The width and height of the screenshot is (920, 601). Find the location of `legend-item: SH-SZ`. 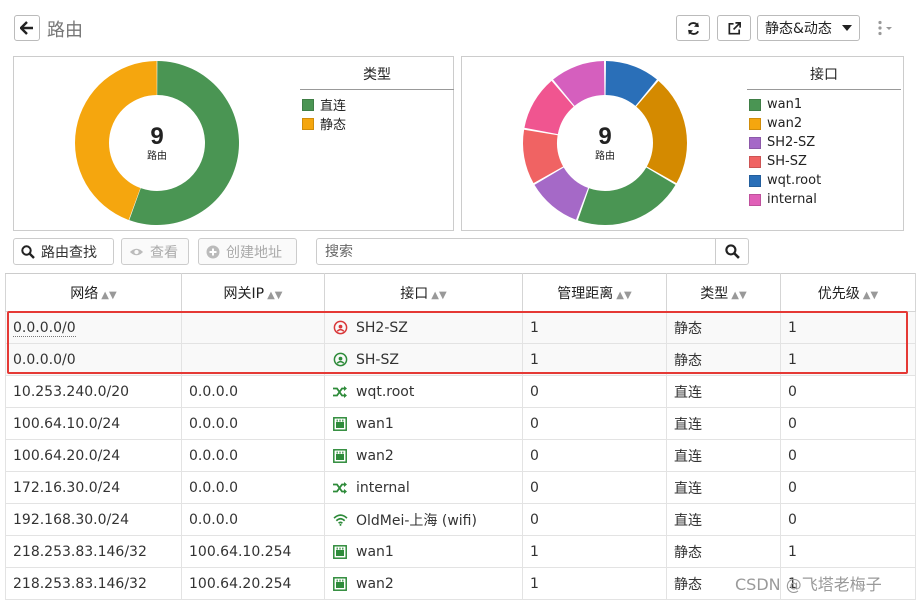

legend-item: SH-SZ is located at coordinates (824, 161).